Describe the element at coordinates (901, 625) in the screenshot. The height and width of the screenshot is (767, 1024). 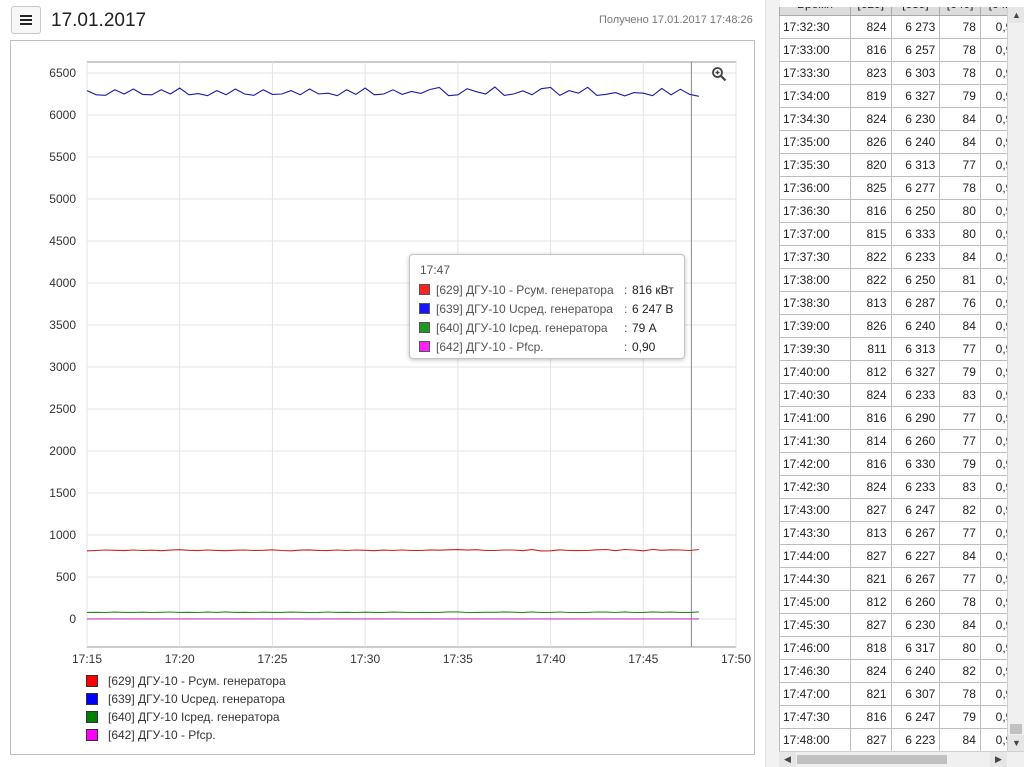
I see `table-row: 17:45:308276 230840,96` at that location.